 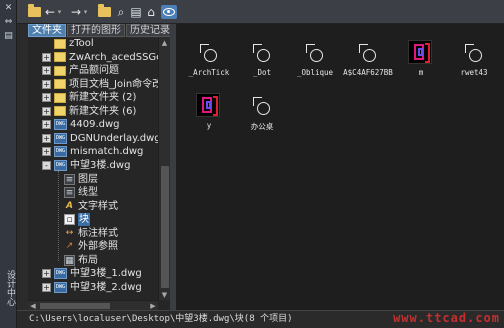 What do you see at coordinates (165, 227) in the screenshot?
I see `scroll-thumb` at bounding box center [165, 227].